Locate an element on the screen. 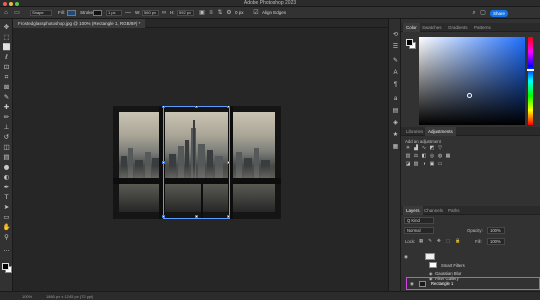 The width and height of the screenshot is (540, 300). character-icon: A is located at coordinates (395, 73).